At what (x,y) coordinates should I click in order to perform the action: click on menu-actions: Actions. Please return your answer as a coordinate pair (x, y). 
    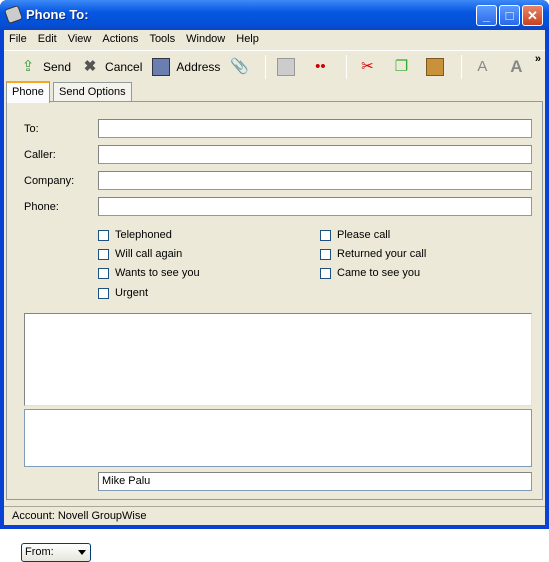
    Looking at the image, I should click on (120, 39).